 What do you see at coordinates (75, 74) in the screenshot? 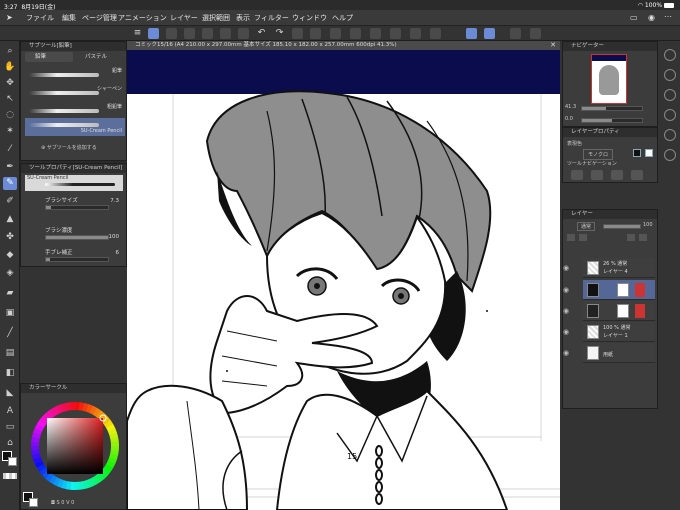
I see `brush-pencil: 鉛筆` at bounding box center [75, 74].